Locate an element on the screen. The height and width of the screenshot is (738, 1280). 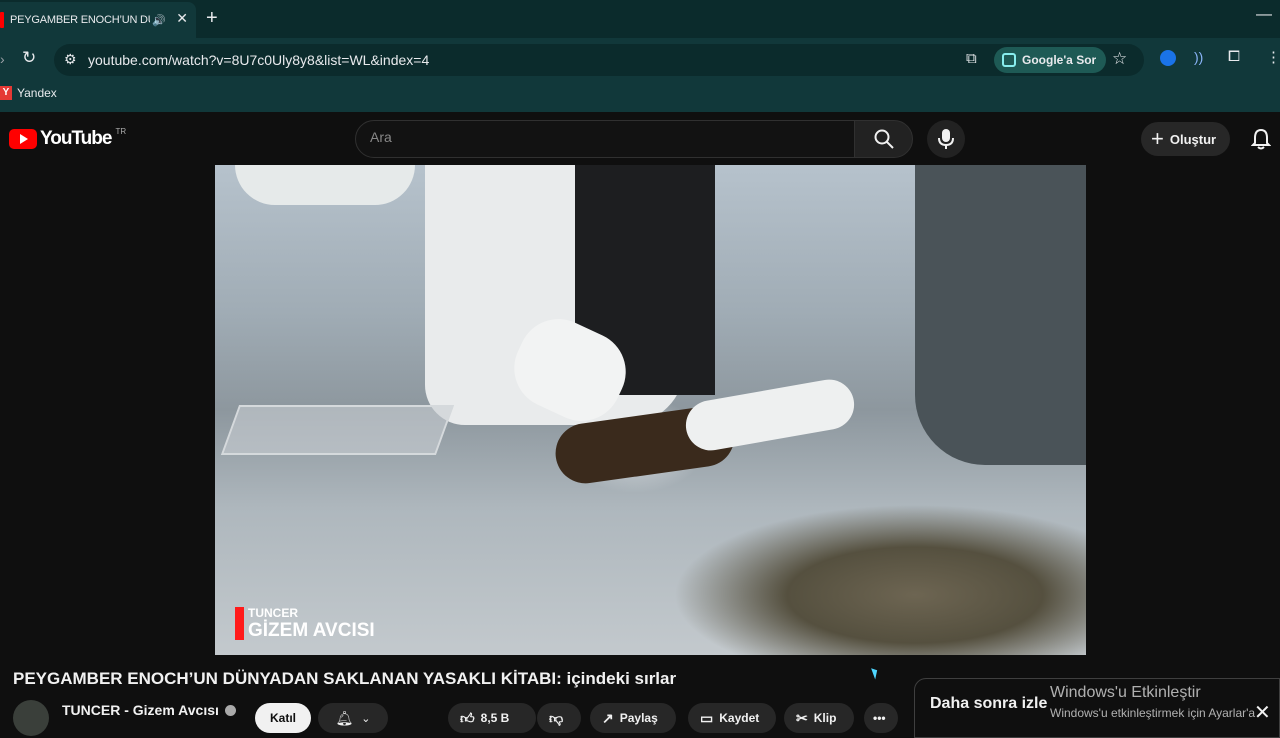
new-tab-button: + is located at coordinates (212, 18).